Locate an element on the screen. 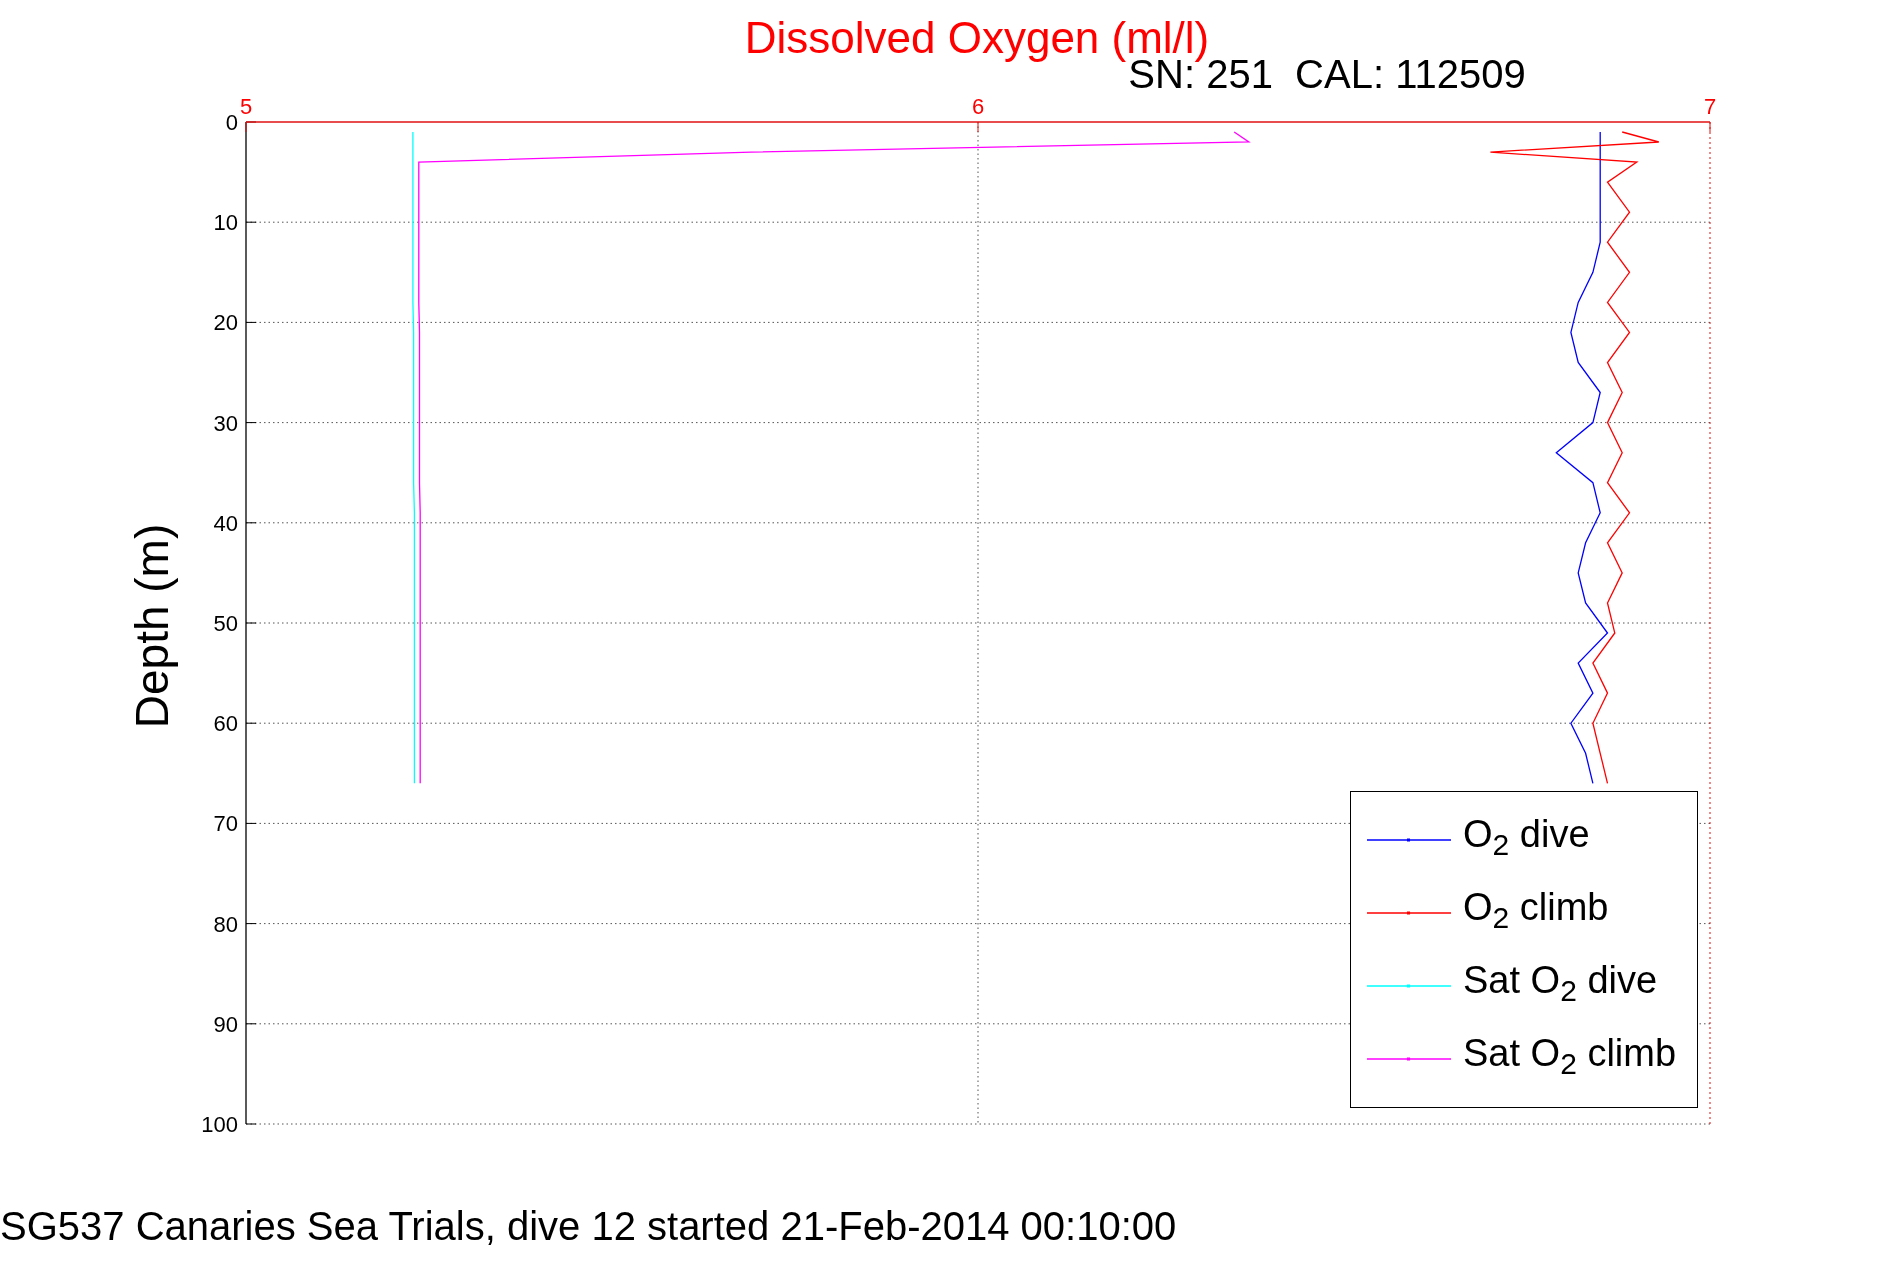  tick-label: 70 is located at coordinates (225, 824).